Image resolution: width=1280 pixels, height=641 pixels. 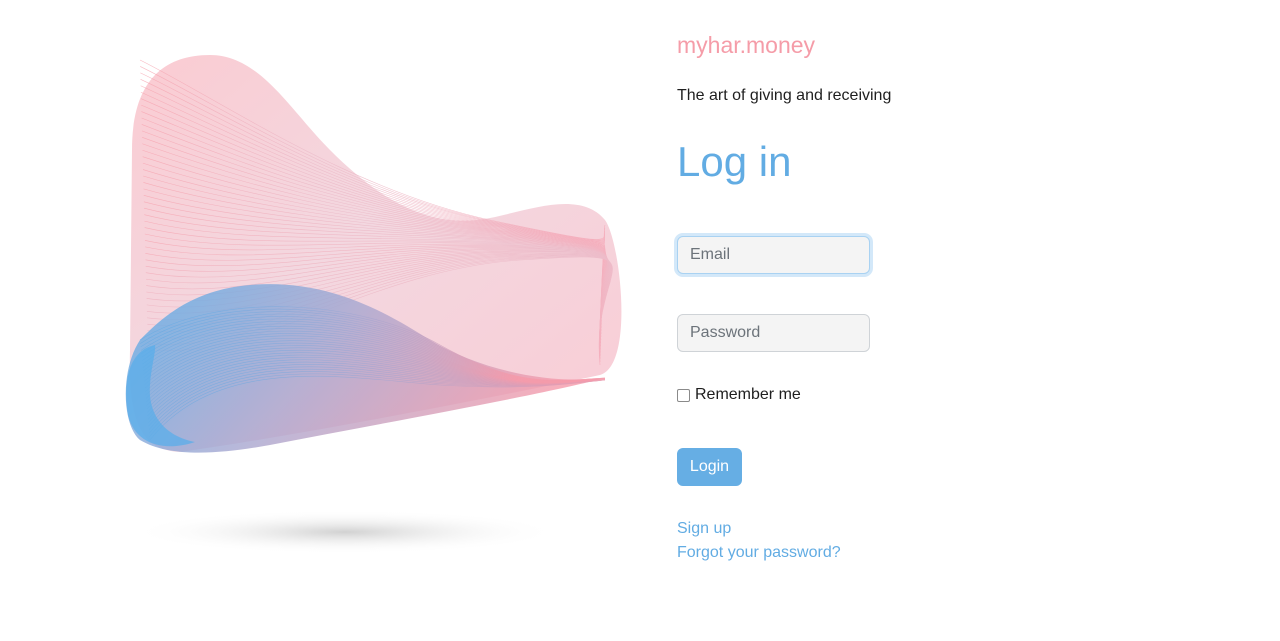 What do you see at coordinates (746, 45) in the screenshot?
I see `brand-name: myhar.money` at bounding box center [746, 45].